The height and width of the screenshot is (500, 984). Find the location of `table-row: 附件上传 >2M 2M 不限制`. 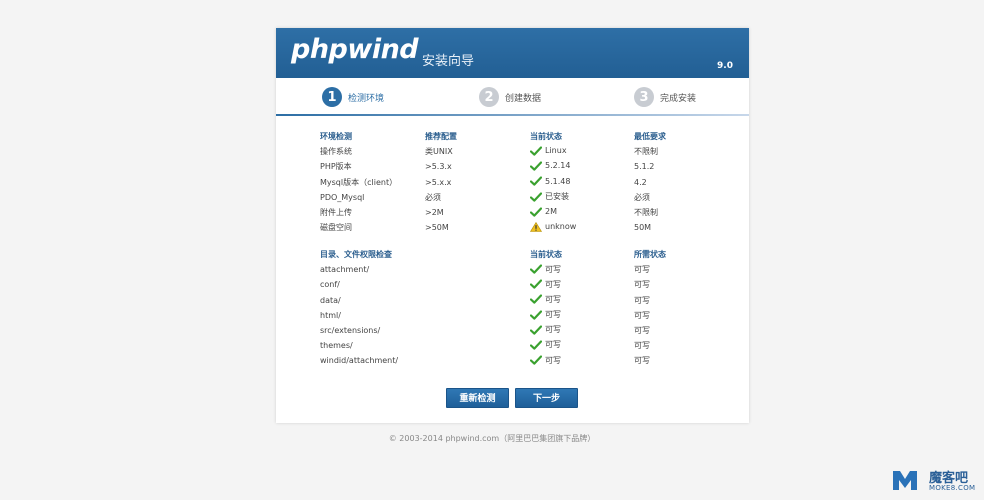

table-row: 附件上传 >2M 2M 不限制 is located at coordinates (520, 212).